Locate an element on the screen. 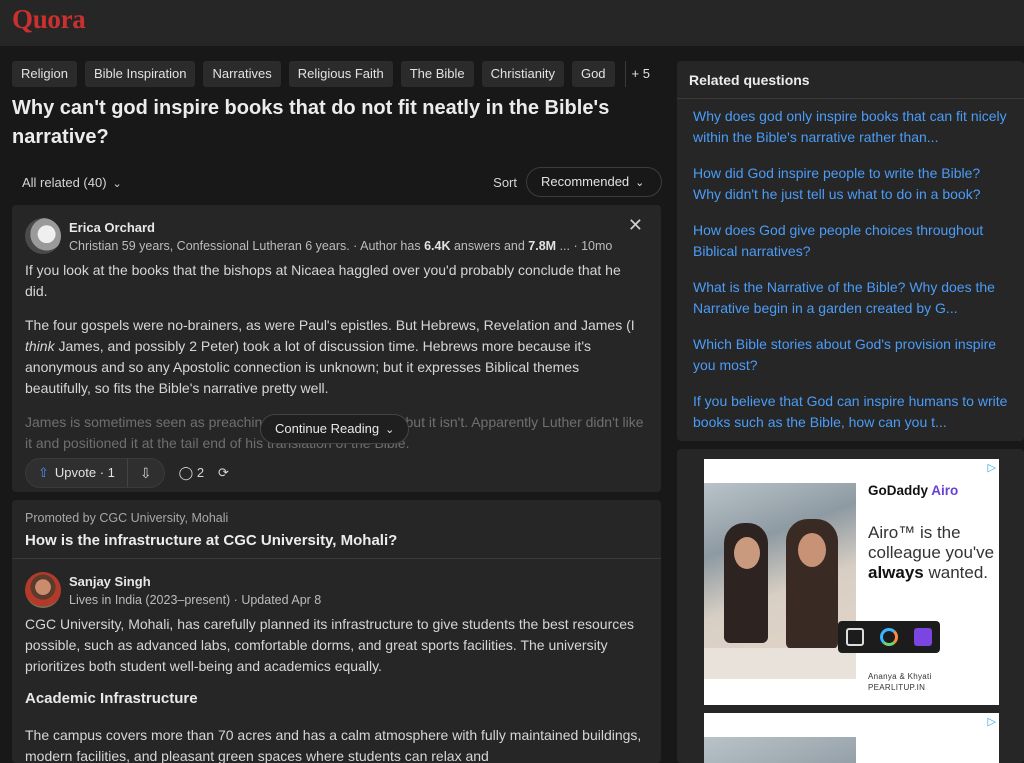 This screenshot has width=1024, height=763. quora-logo: Quora is located at coordinates (49, 19).